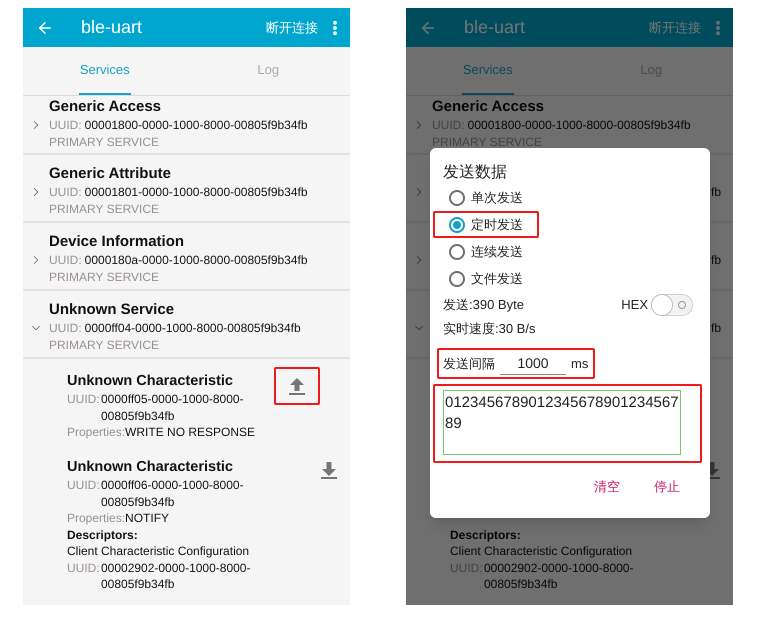  What do you see at coordinates (486, 278) in the screenshot?
I see `radio-option: 文件发送` at bounding box center [486, 278].